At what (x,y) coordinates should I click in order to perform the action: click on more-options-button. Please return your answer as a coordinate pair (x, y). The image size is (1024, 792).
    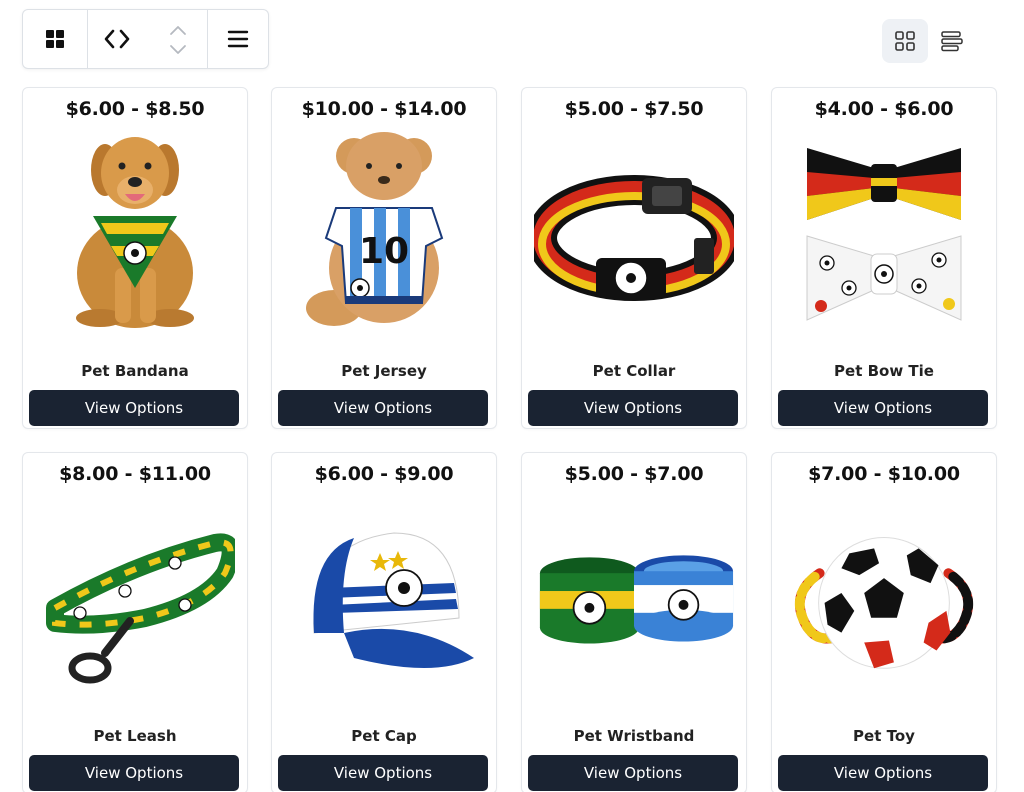
    Looking at the image, I should click on (238, 39).